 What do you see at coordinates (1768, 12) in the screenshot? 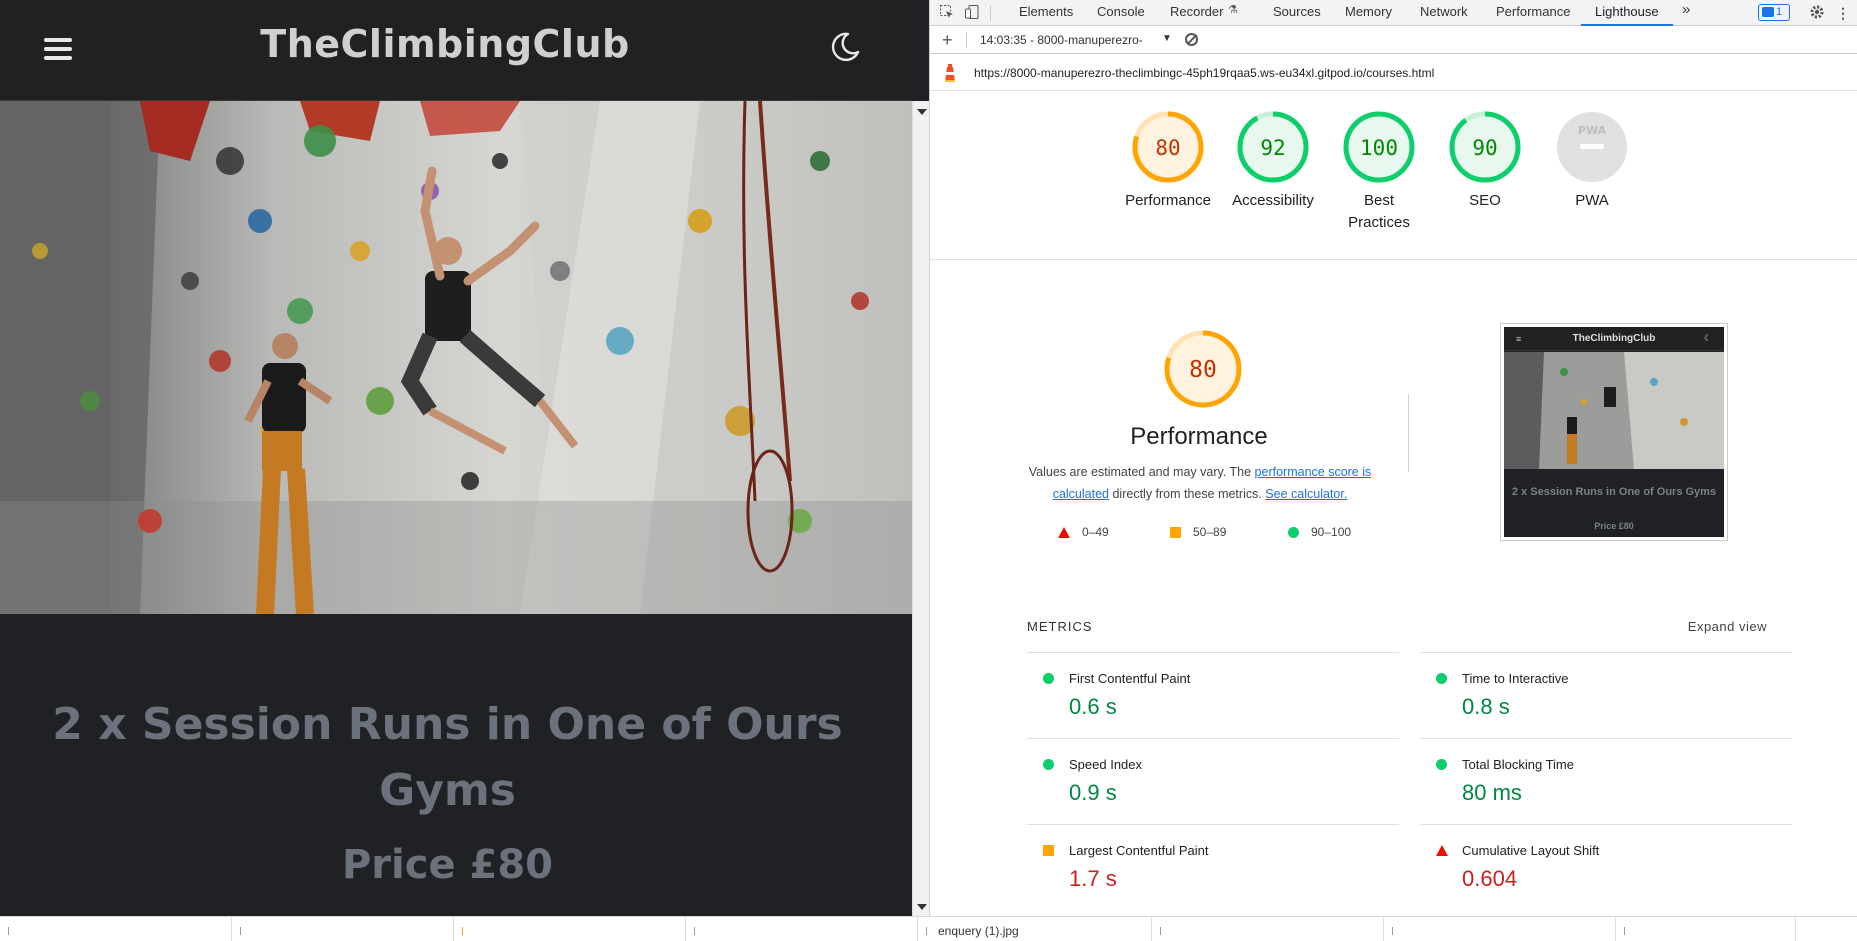
I see `message-icon` at bounding box center [1768, 12].